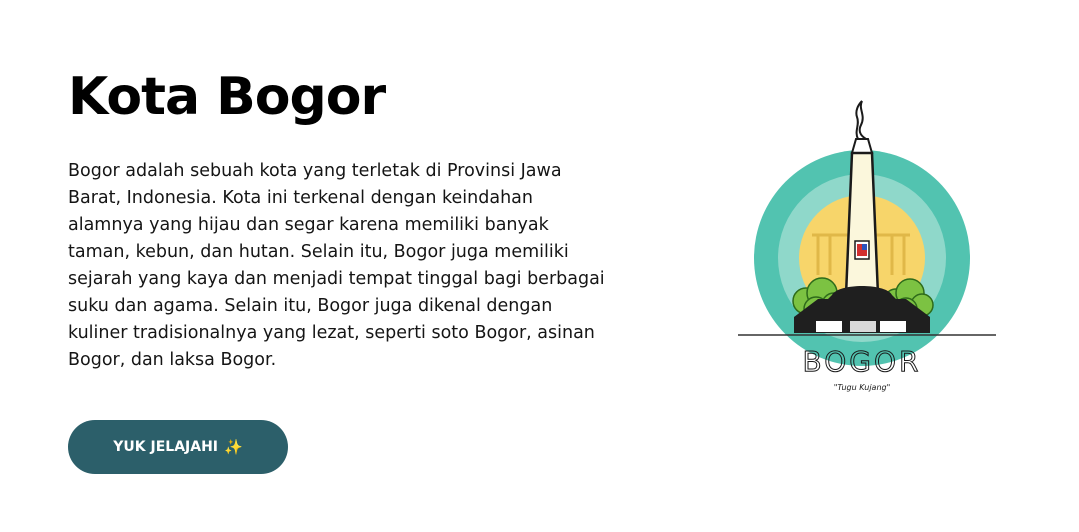  Describe the element at coordinates (862, 120) in the screenshot. I see `kujang-blade` at that location.